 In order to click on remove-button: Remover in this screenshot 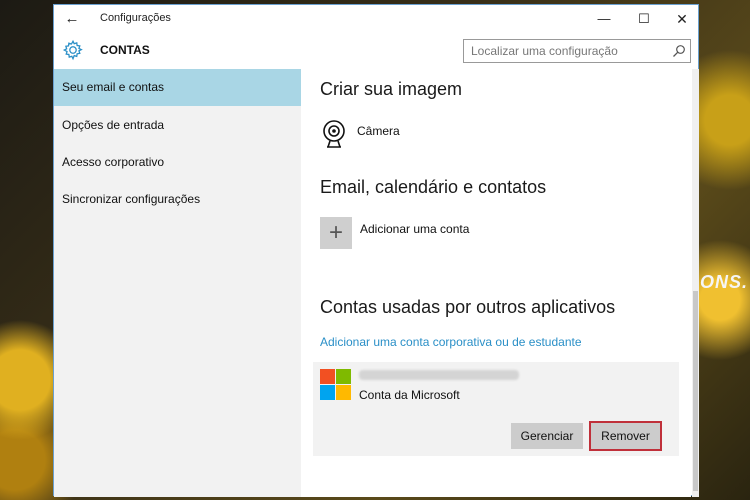, I will do `click(625, 436)`.